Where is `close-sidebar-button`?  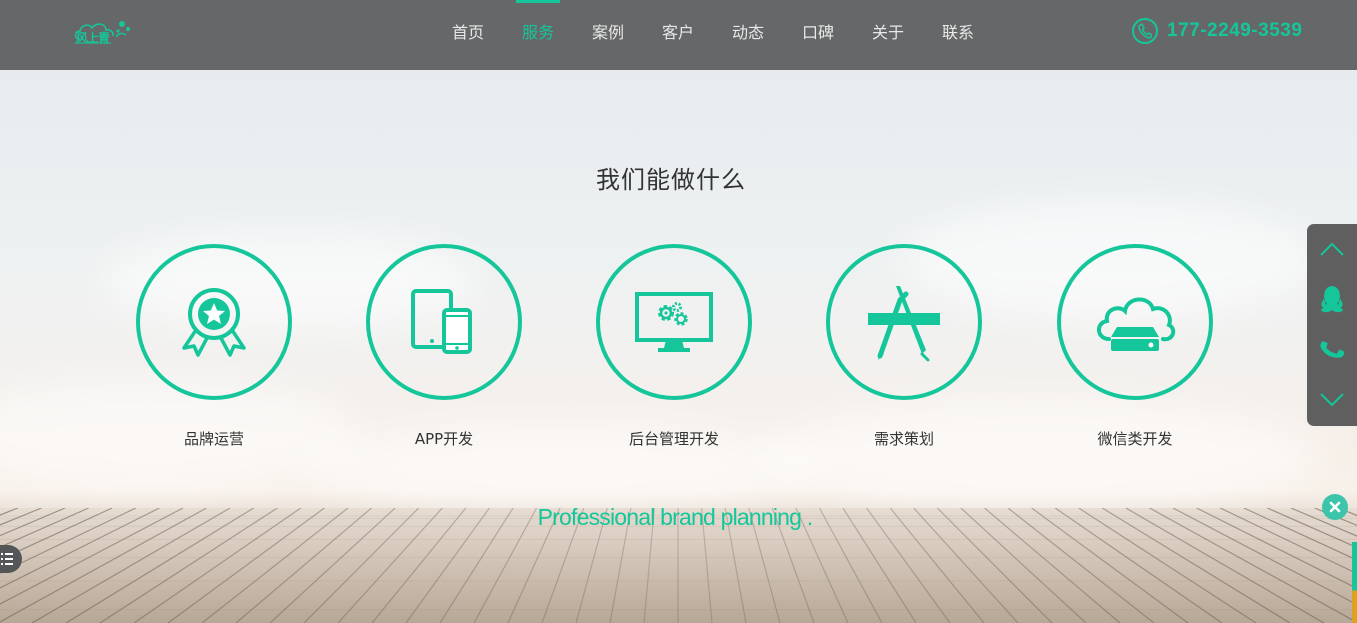
close-sidebar-button is located at coordinates (1335, 507).